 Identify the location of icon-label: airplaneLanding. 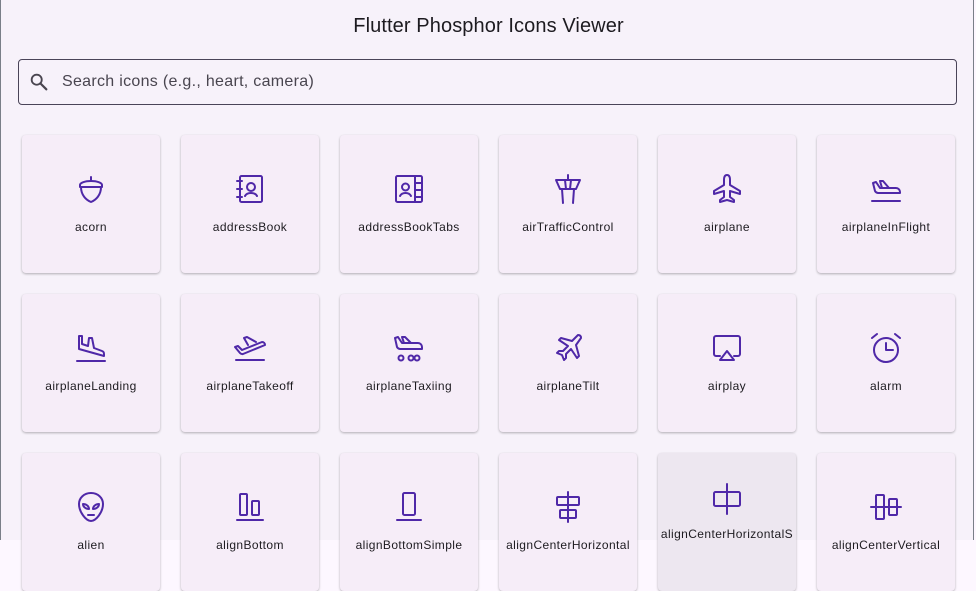
(91, 386).